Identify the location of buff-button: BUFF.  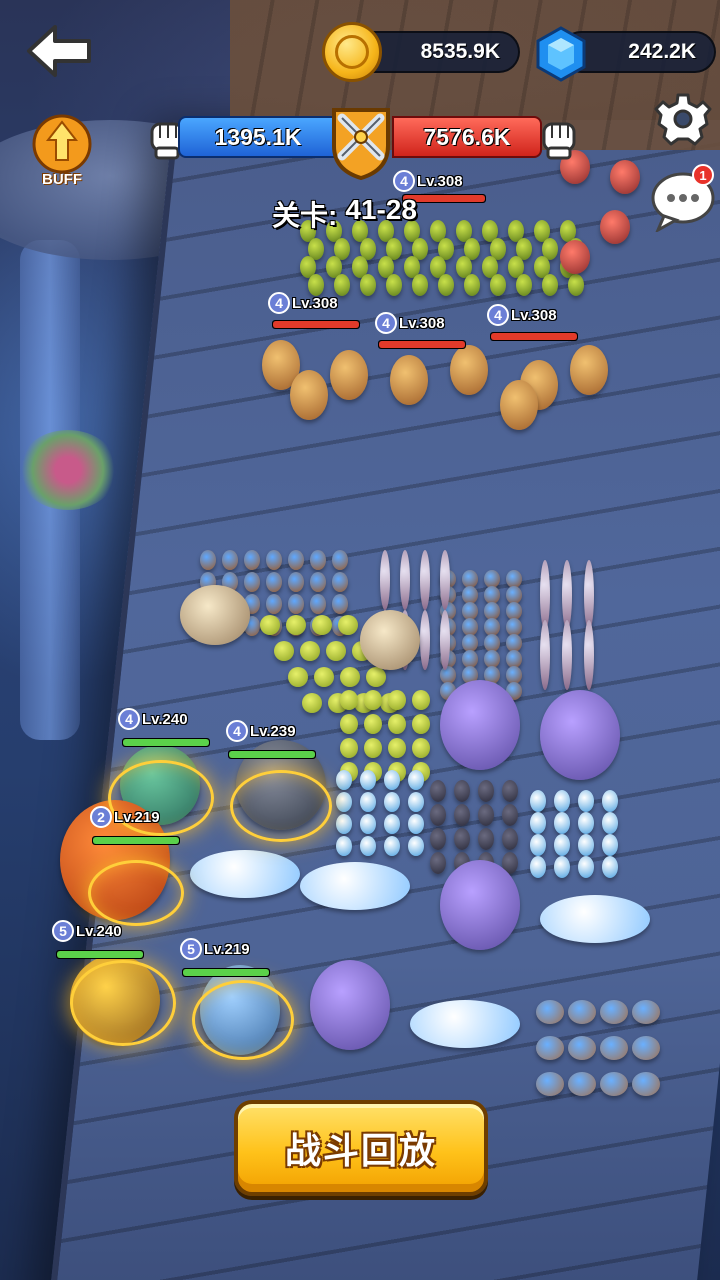
(62, 151).